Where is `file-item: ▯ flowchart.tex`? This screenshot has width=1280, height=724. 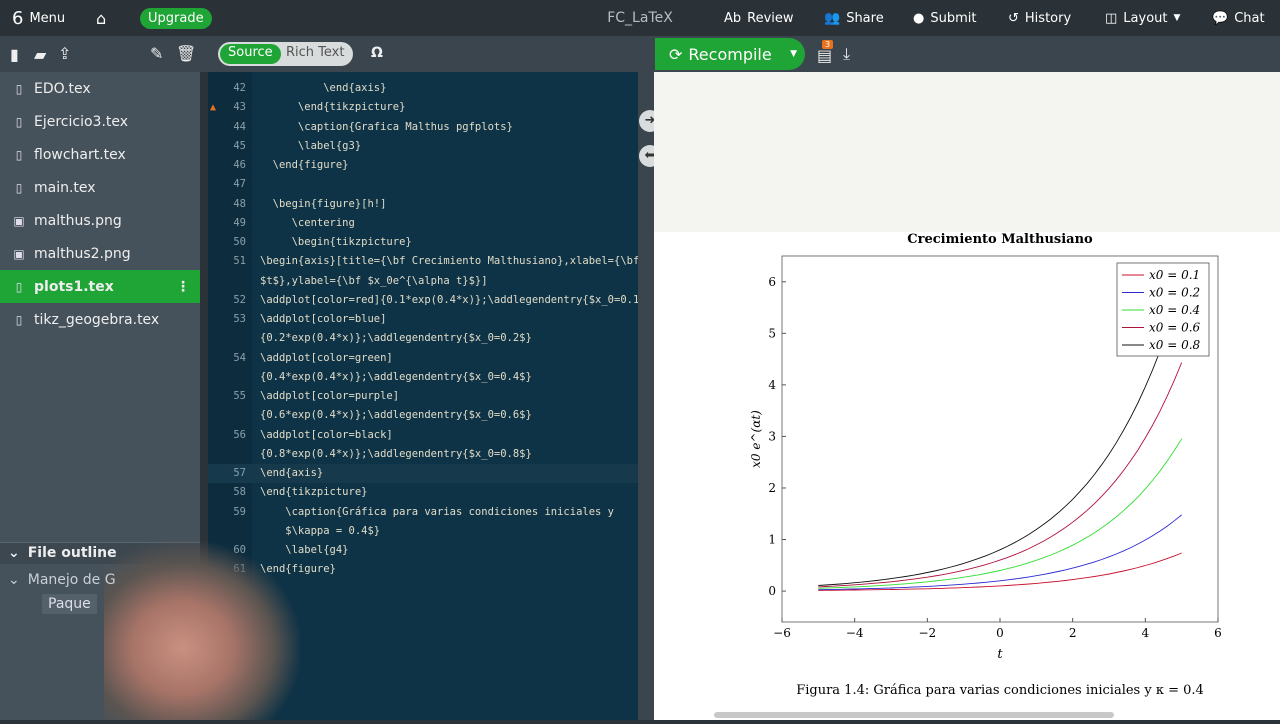 file-item: ▯ flowchart.tex is located at coordinates (100, 154).